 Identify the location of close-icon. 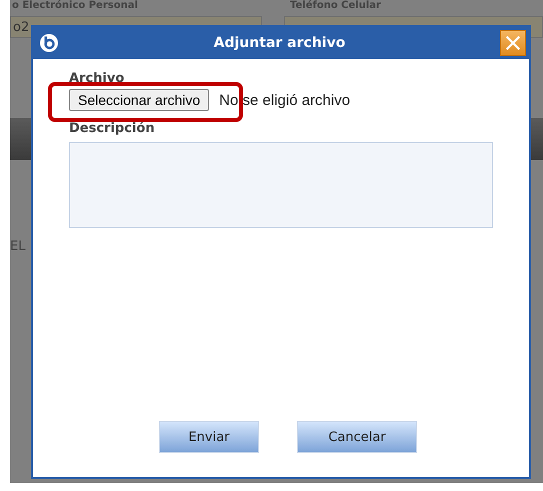
(513, 43).